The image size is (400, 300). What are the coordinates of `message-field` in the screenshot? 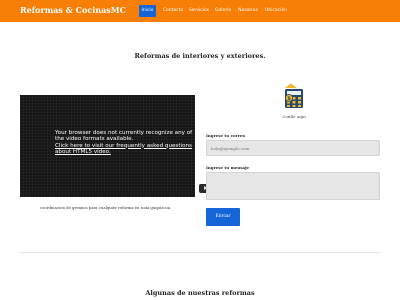 It's located at (293, 186).